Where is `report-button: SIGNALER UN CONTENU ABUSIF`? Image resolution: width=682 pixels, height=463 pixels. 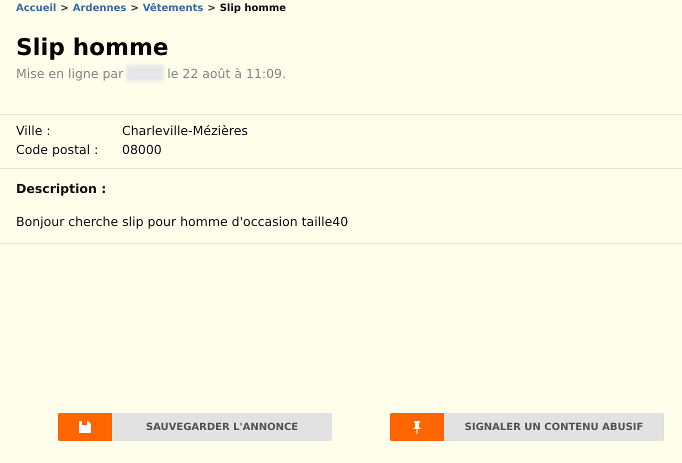
report-button: SIGNALER UN CONTENU ABUSIF is located at coordinates (527, 427).